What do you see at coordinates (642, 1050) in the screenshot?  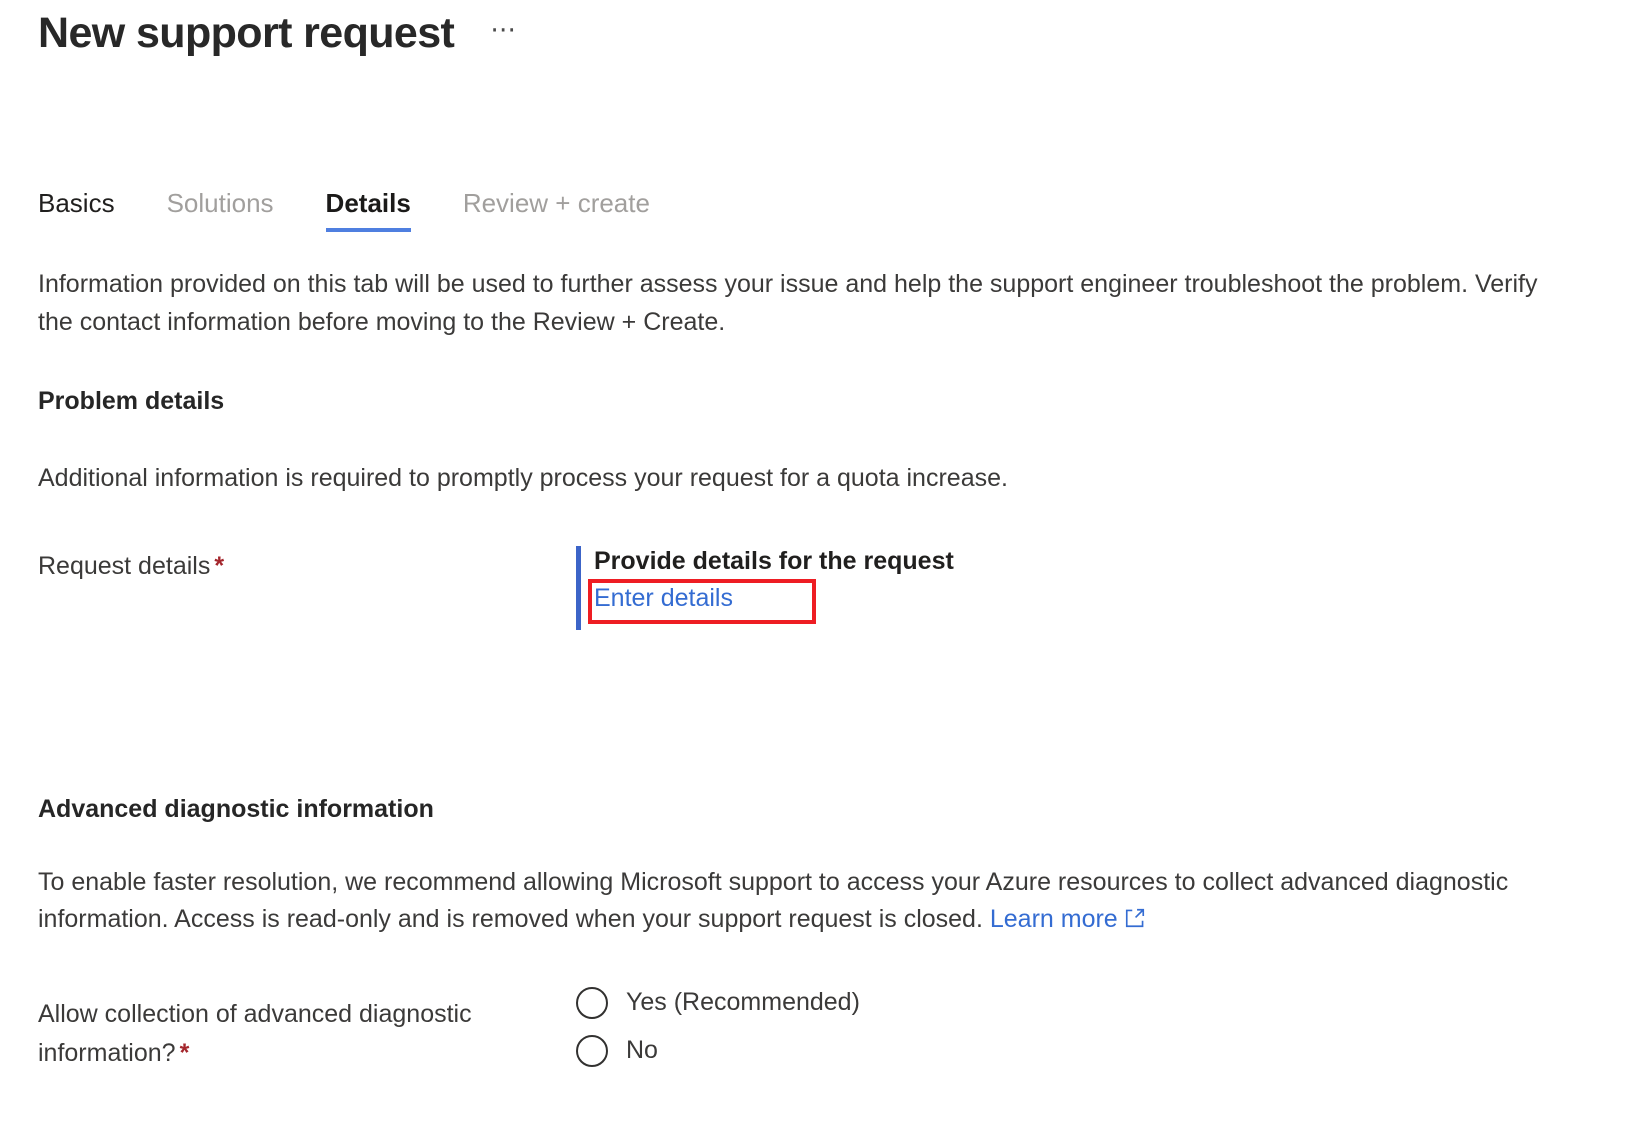 I see `radio-option-no-label: No` at bounding box center [642, 1050].